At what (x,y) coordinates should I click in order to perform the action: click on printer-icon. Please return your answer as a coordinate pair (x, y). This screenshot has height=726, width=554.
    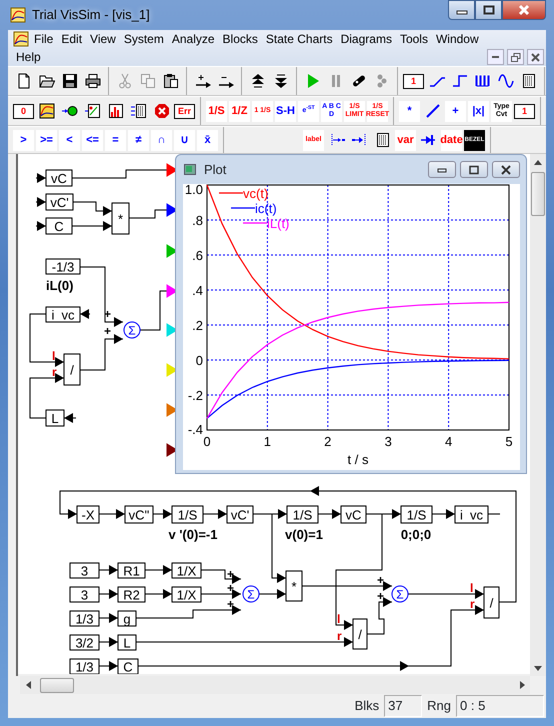
    Looking at the image, I should click on (92, 81).